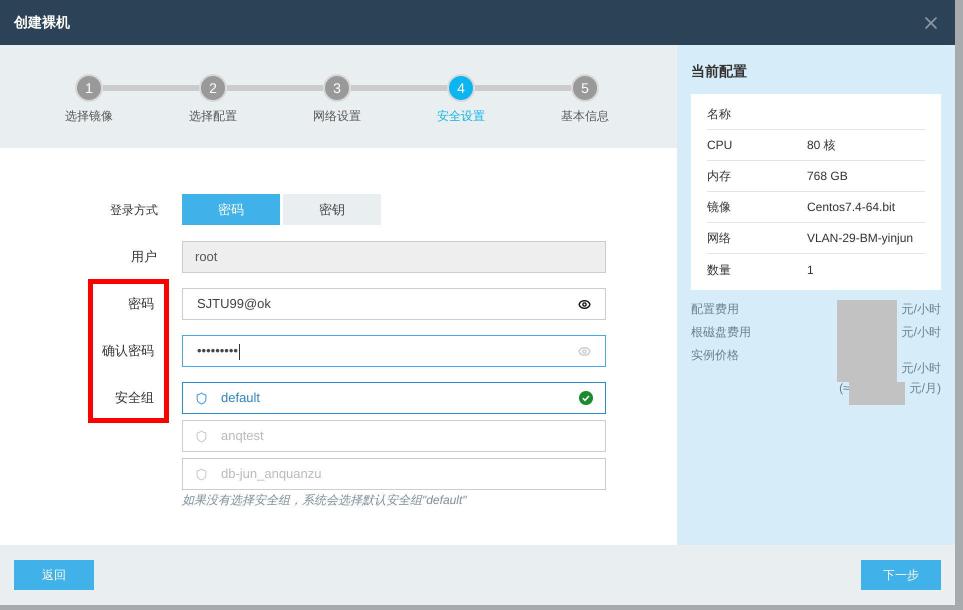  What do you see at coordinates (213, 116) in the screenshot?
I see `step-label: 选择配置` at bounding box center [213, 116].